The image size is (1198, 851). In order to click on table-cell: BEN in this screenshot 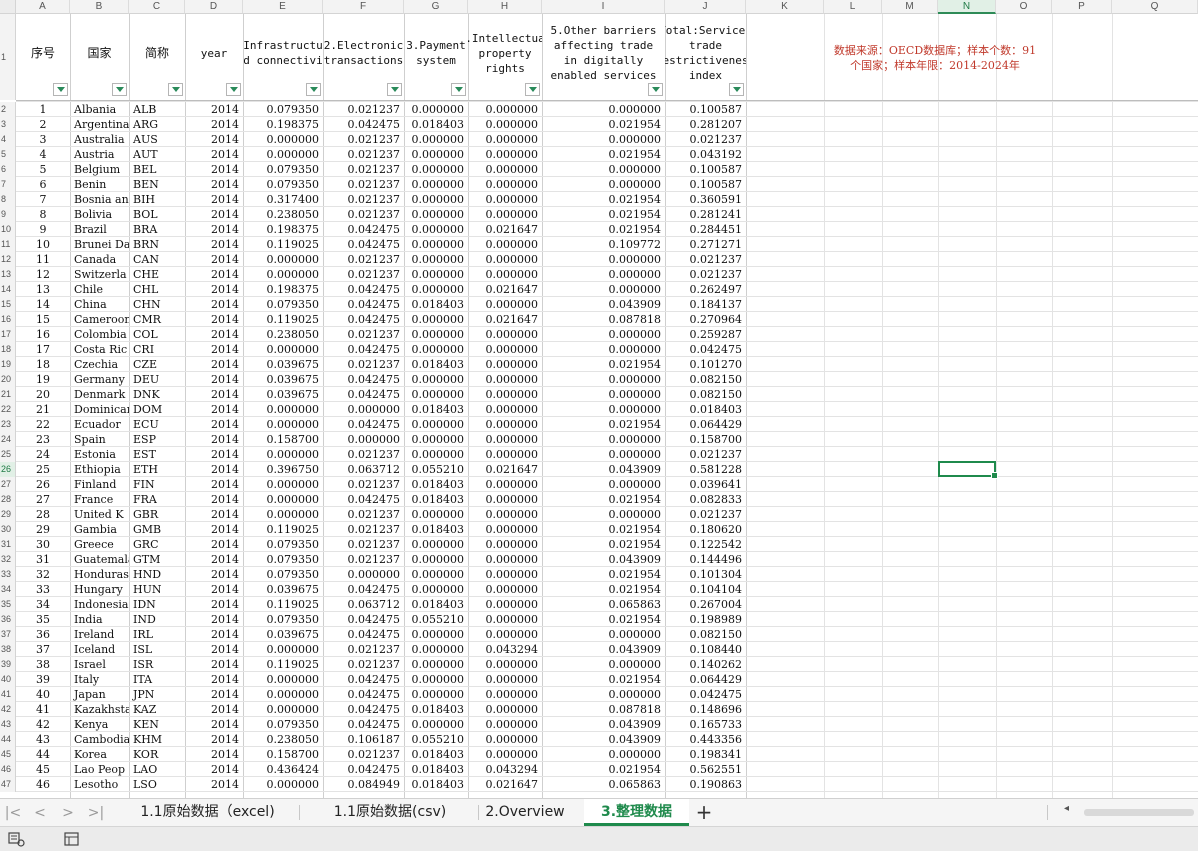, I will do `click(157, 184)`.